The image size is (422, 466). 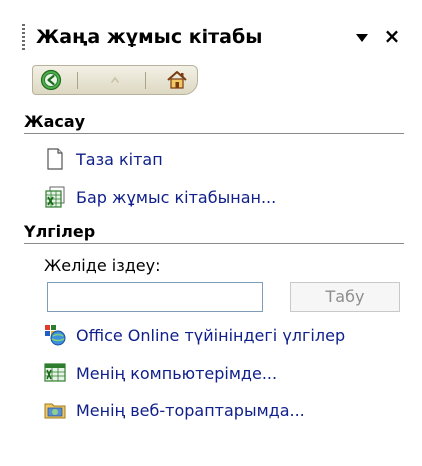 I want to click on office-online-templates-link: Office Online түйініндегі үлгілер, so click(x=194, y=335).